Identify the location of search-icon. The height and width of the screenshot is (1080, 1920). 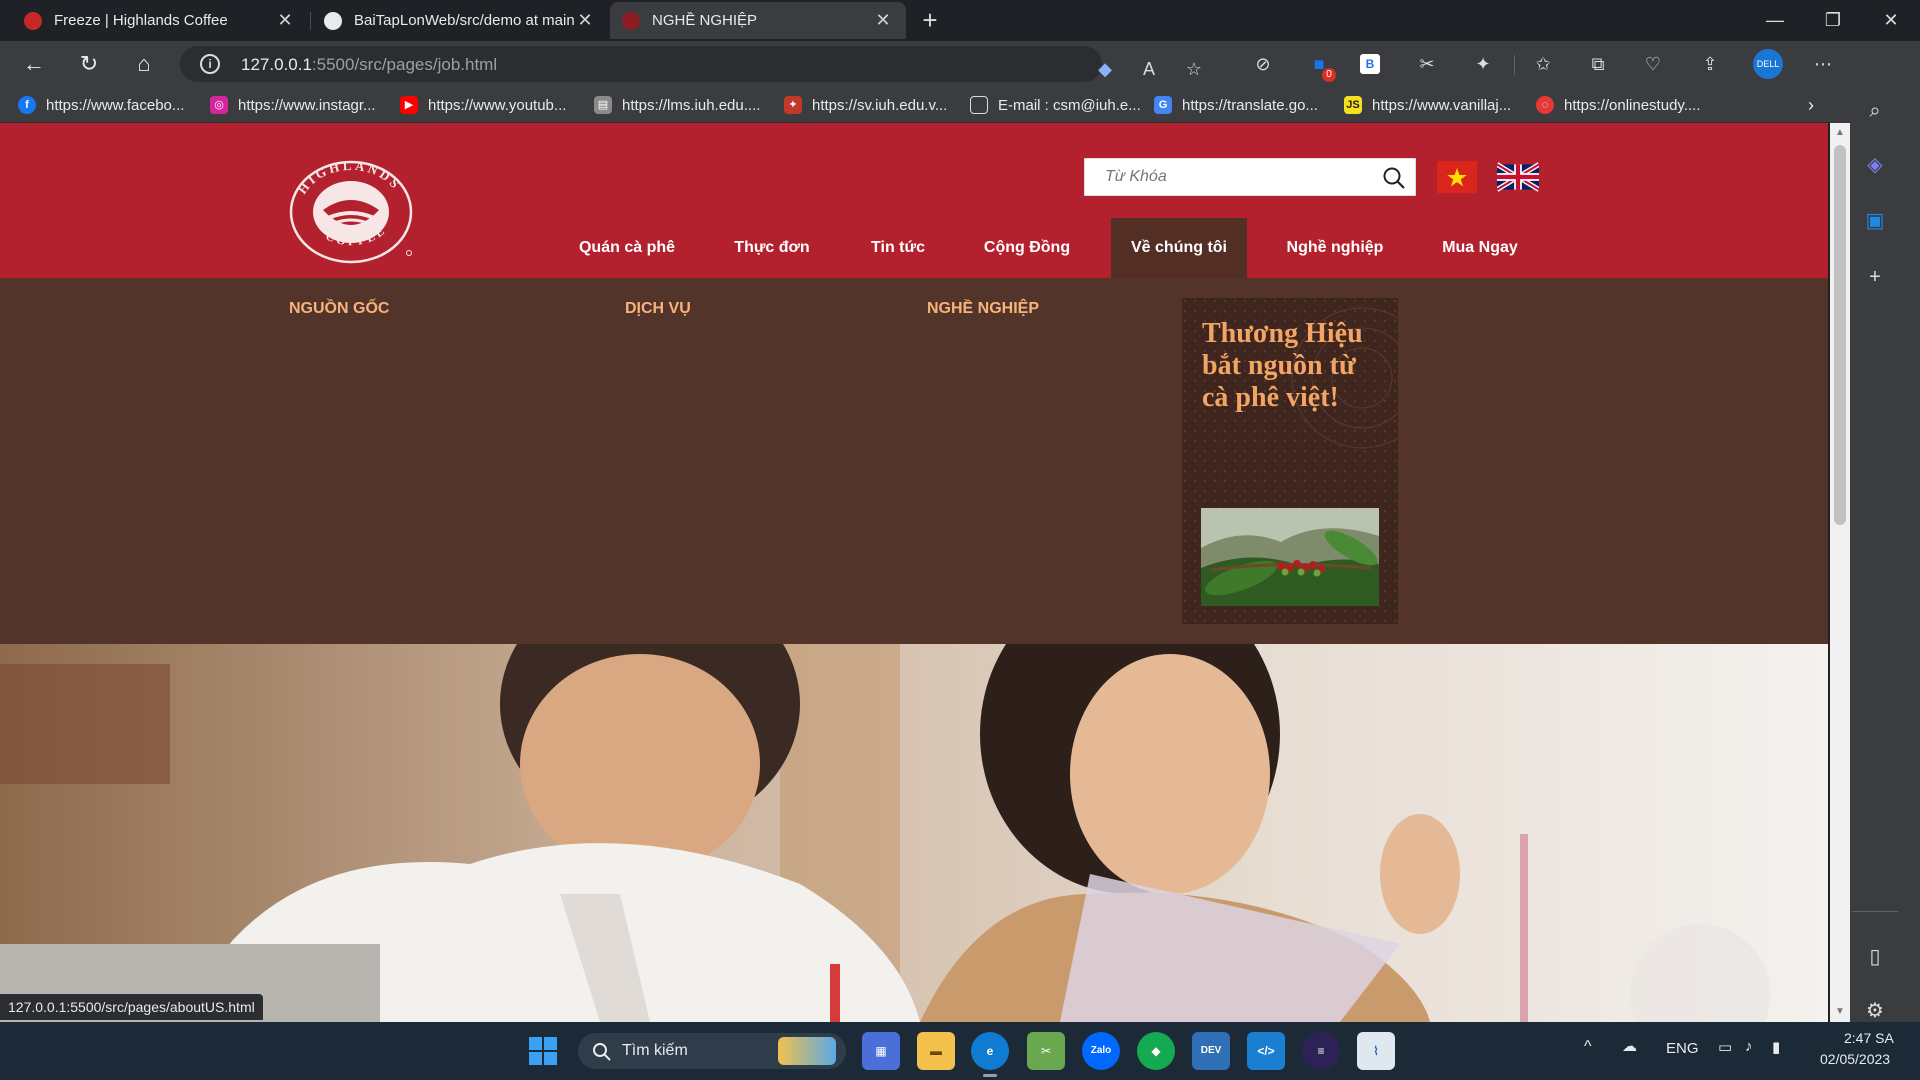
(1394, 178).